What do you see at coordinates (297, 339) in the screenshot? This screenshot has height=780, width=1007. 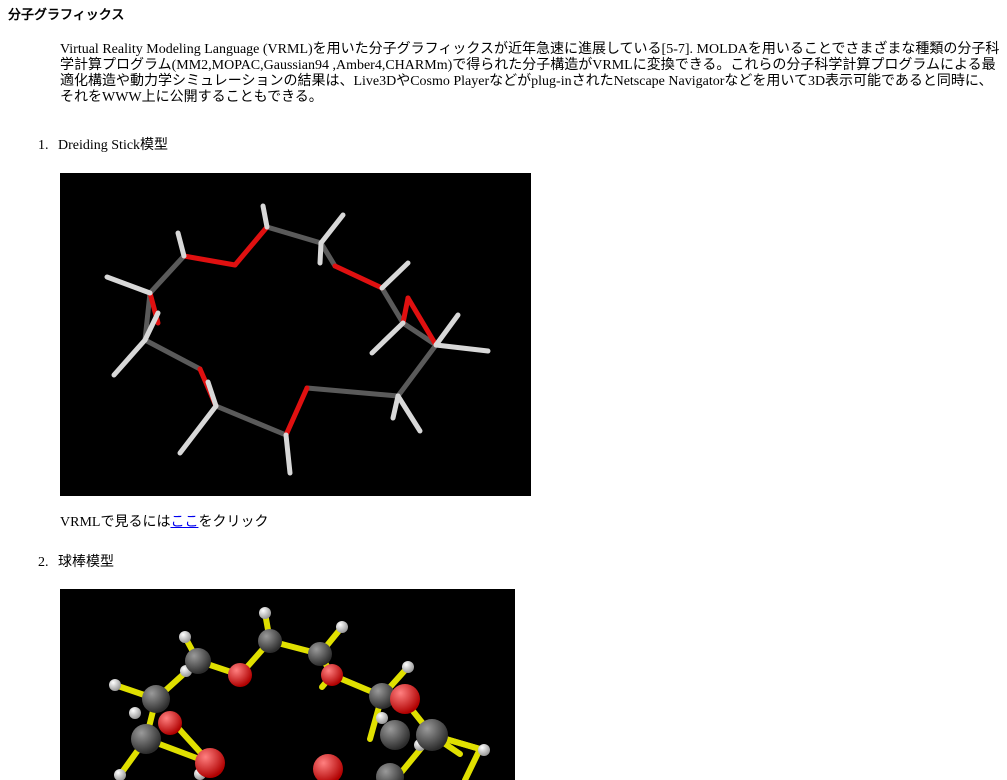 I see `stick-model-svg` at bounding box center [297, 339].